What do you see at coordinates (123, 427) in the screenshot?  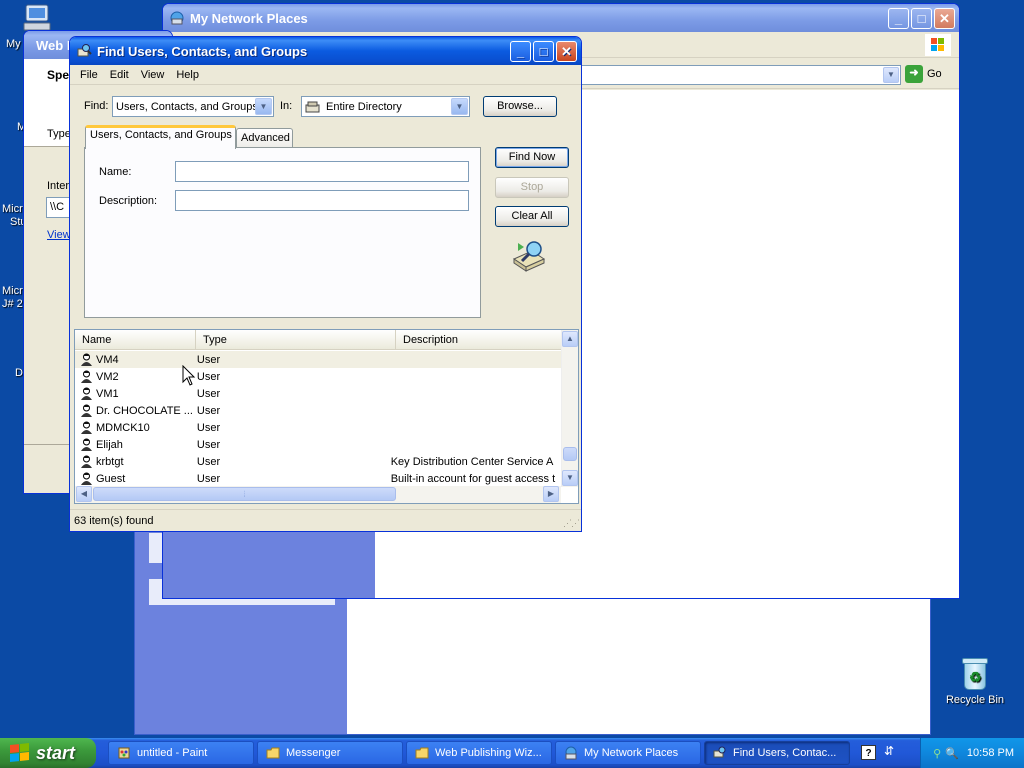 I see `row-name: MDMCK10` at bounding box center [123, 427].